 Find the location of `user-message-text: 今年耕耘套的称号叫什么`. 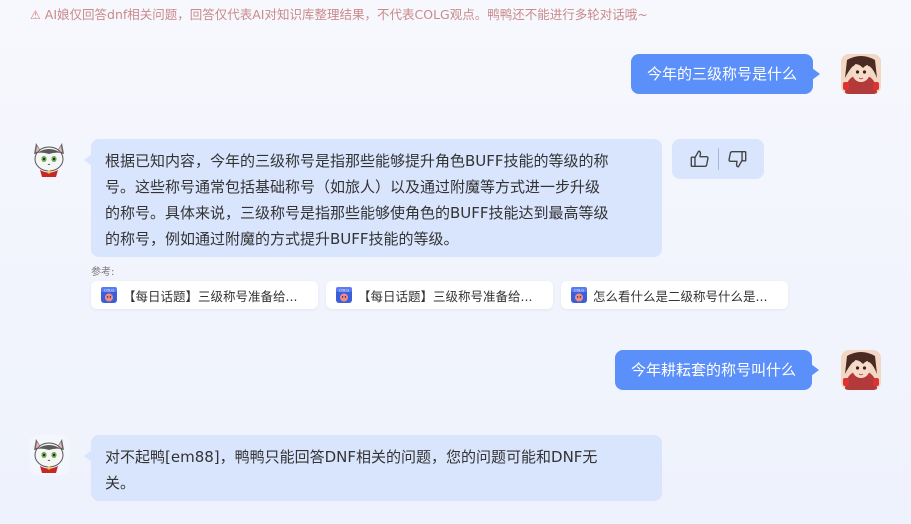

user-message-text: 今年耕耘套的称号叫什么 is located at coordinates (714, 370).